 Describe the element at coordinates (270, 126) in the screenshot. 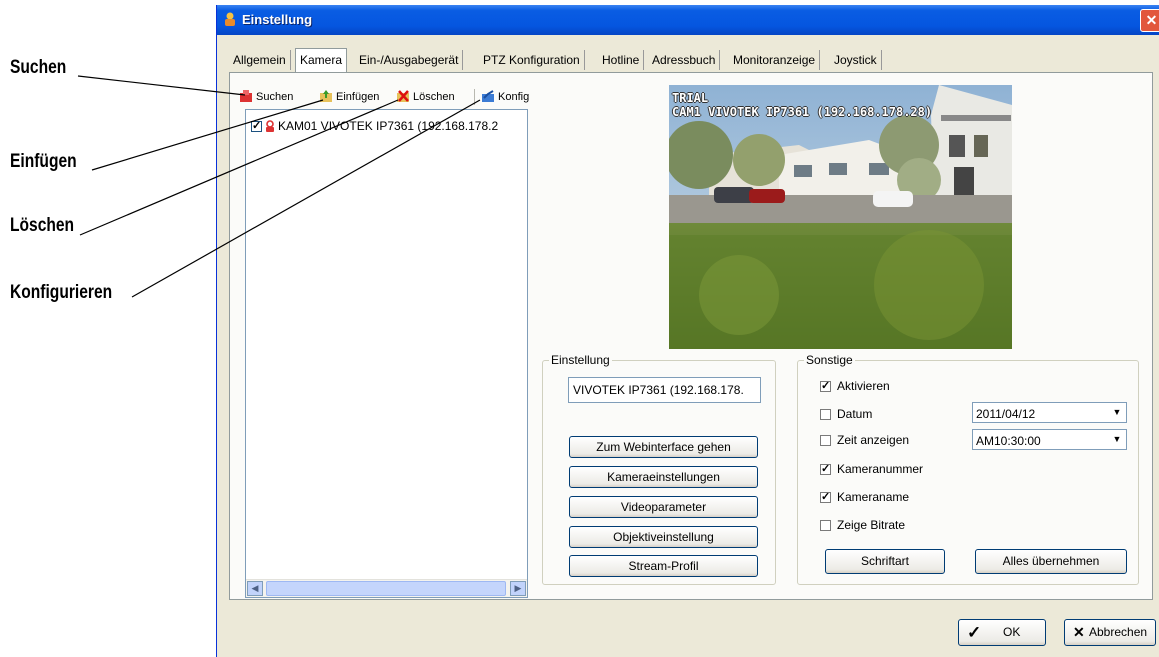

I see `camera-icon` at that location.